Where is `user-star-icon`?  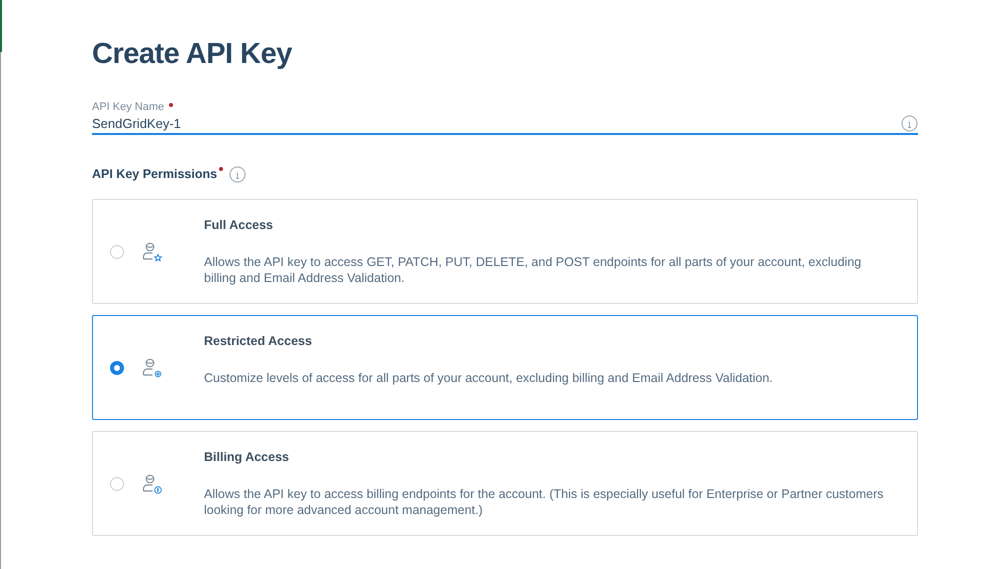
user-star-icon is located at coordinates (152, 252).